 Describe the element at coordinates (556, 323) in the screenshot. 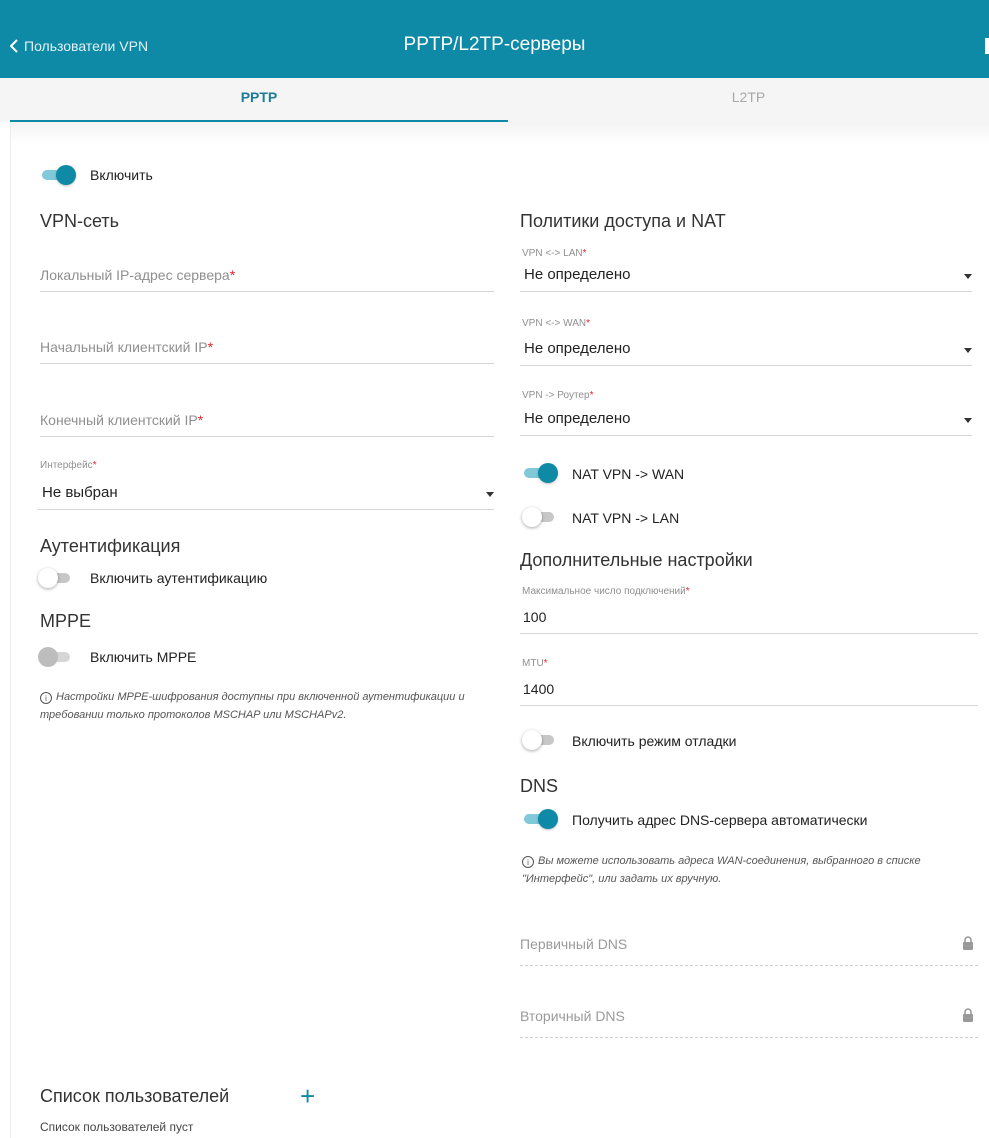

I see `vpn-wan-label: VPN <-> WAN*` at that location.